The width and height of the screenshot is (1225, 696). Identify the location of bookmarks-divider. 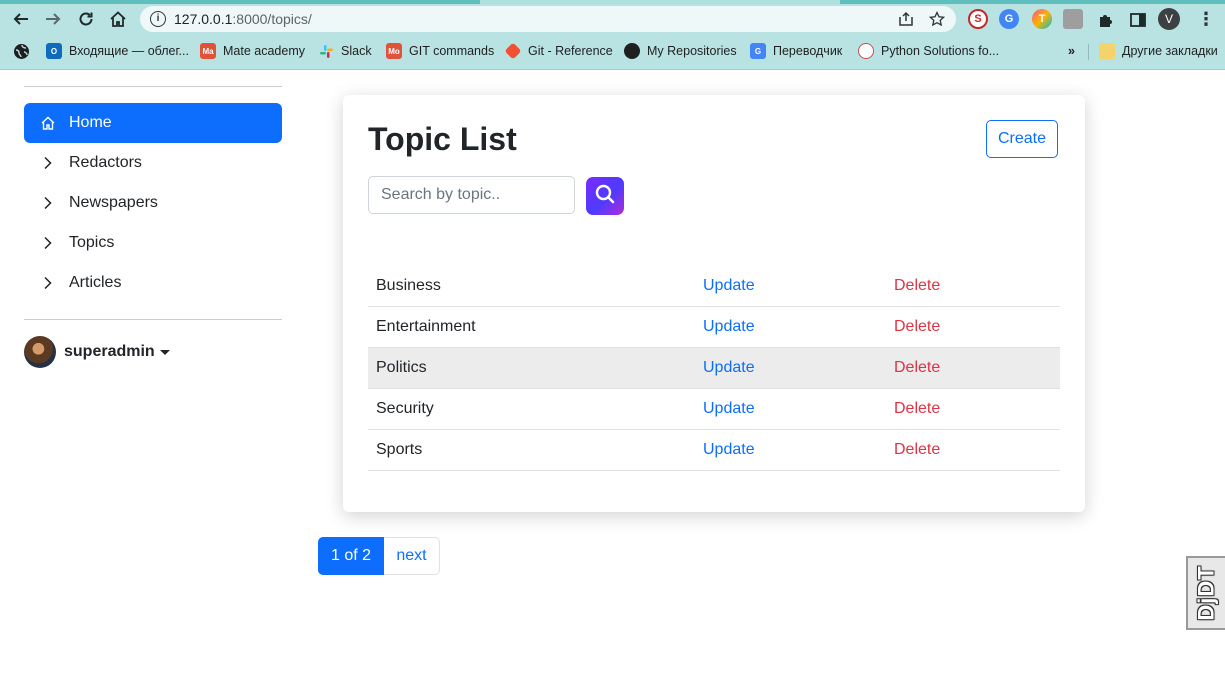
(1088, 52).